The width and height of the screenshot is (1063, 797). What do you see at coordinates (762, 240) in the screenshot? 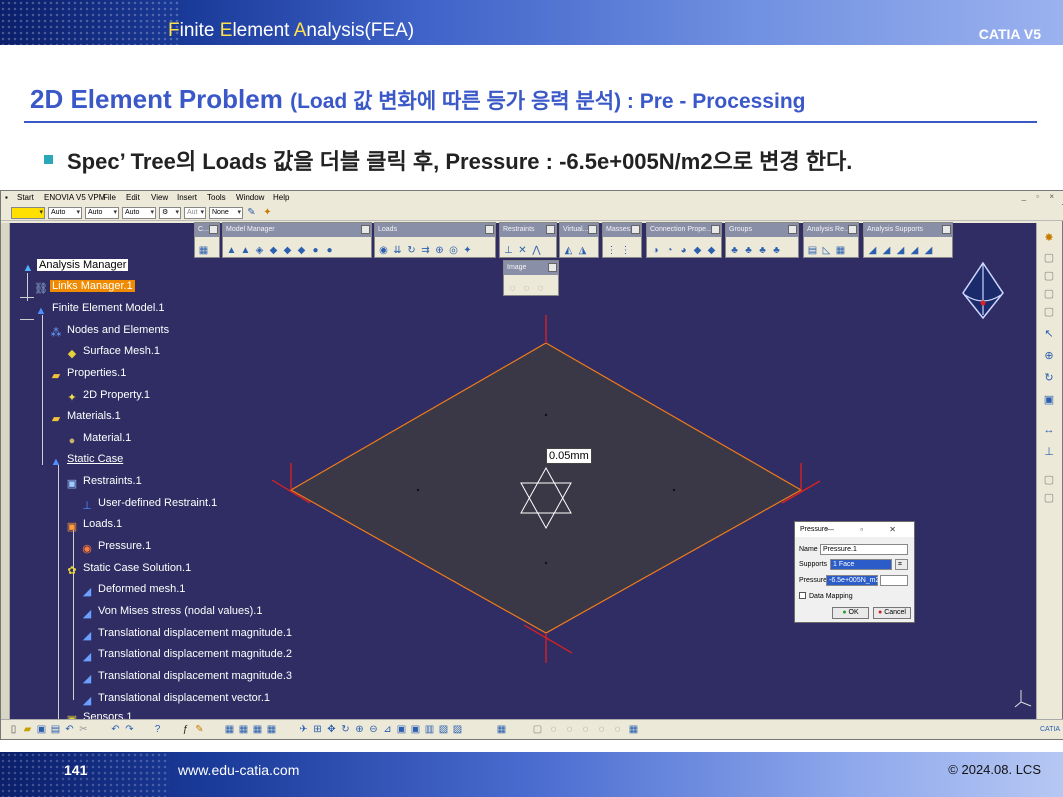
I see `toolbar-groups: Groups ♣ ♣ ♣ ♣` at bounding box center [762, 240].